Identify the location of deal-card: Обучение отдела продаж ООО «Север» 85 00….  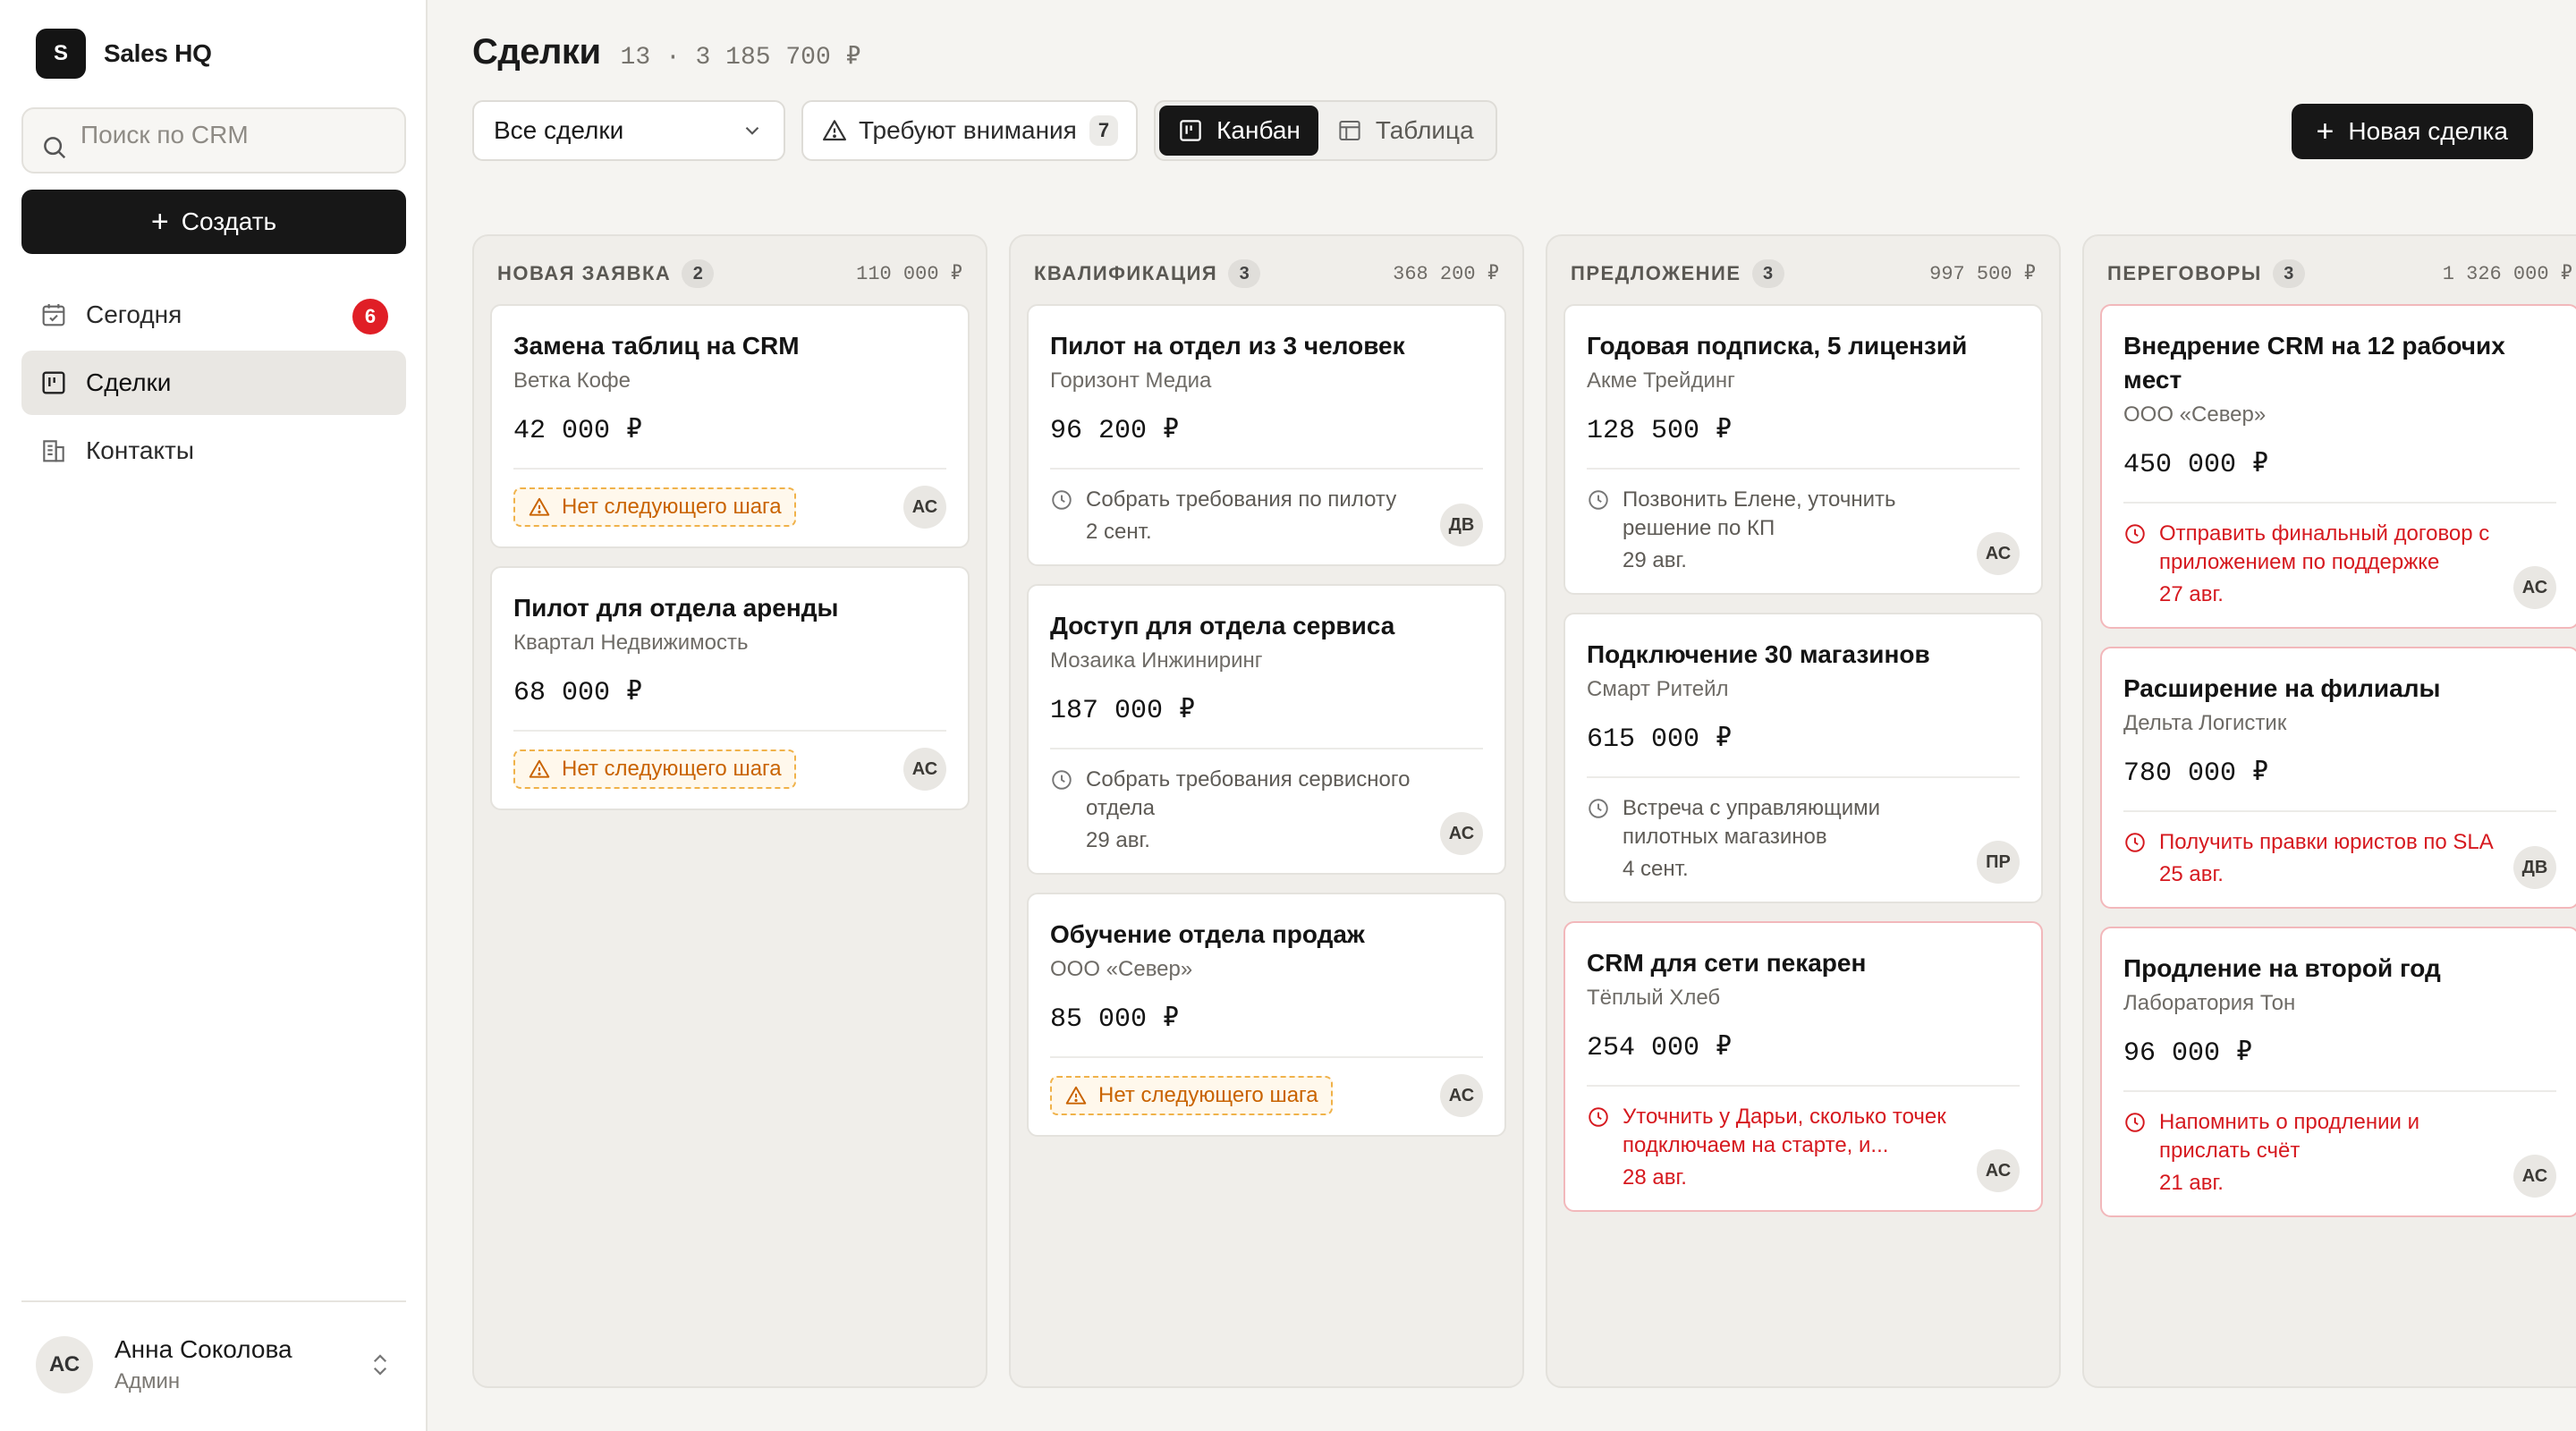
(1266, 1015).